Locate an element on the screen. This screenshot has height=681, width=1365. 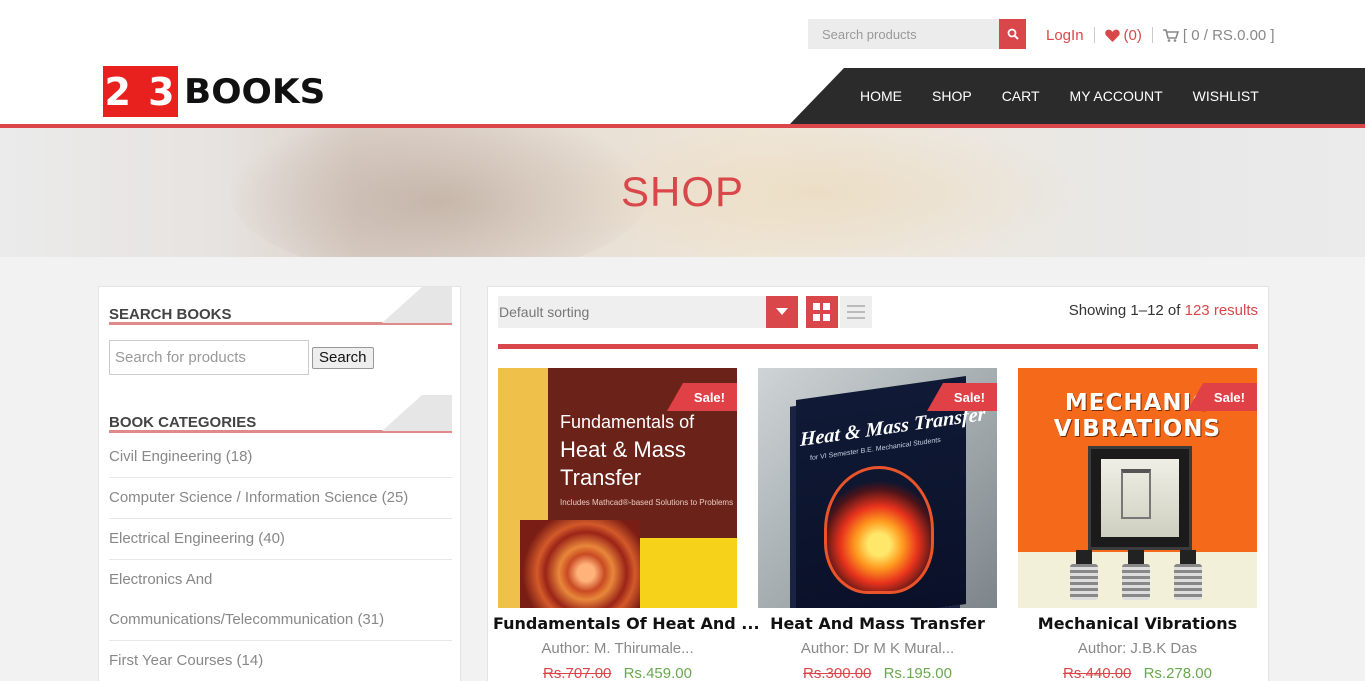
result-count-total: 123 results is located at coordinates (1221, 310).